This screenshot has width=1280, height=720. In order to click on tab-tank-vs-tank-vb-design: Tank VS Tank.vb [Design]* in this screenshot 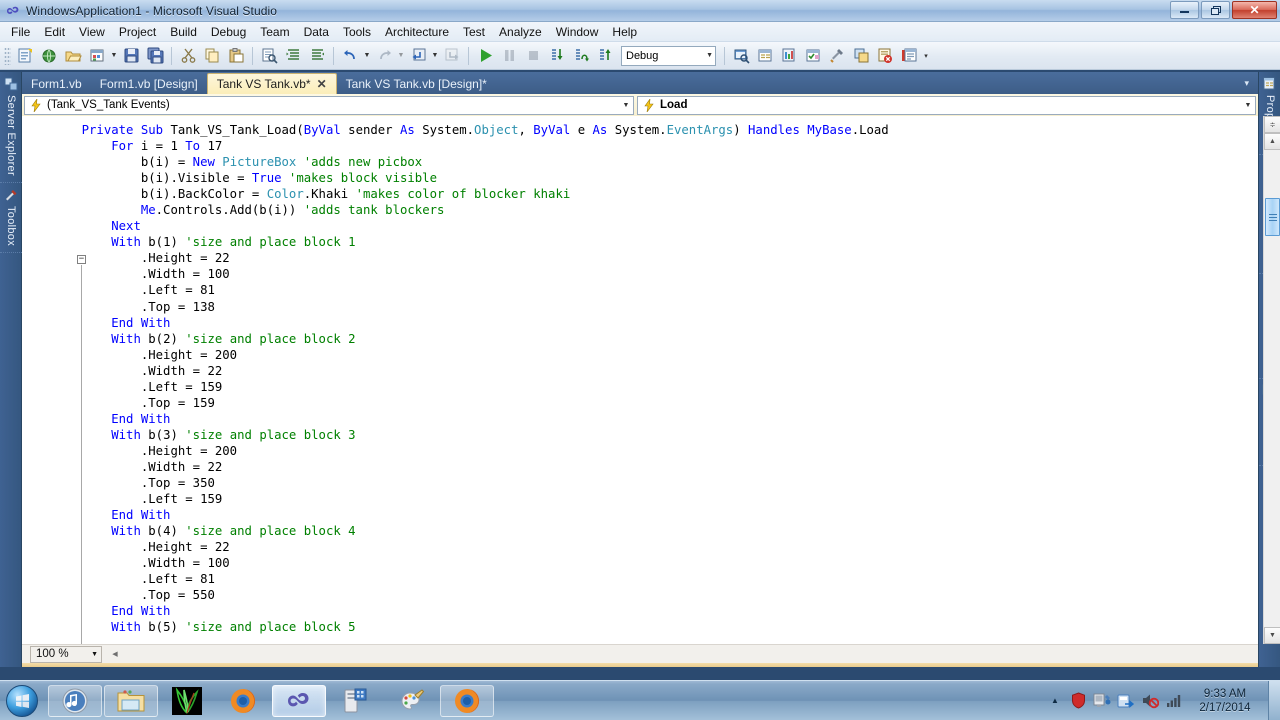, I will do `click(416, 83)`.